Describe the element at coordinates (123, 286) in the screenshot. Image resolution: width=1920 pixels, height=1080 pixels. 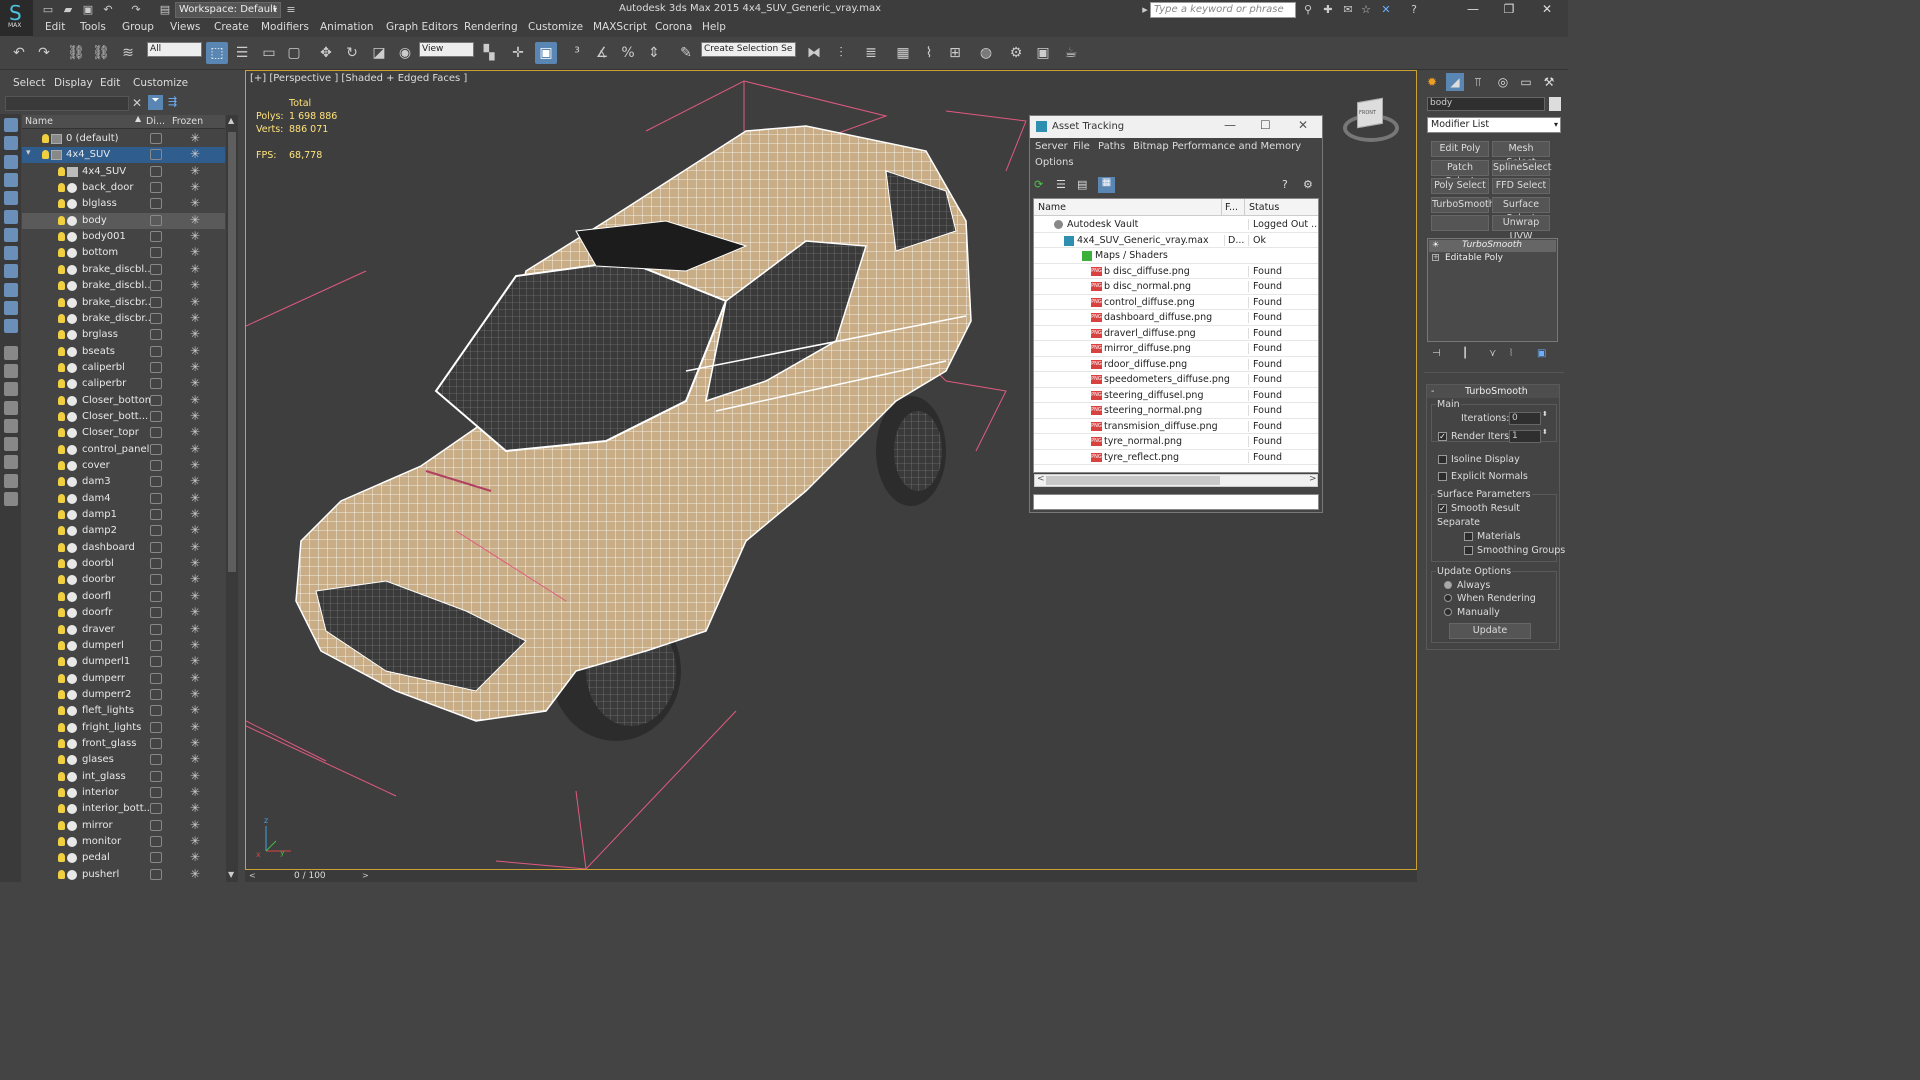
I see `scene-row: brake_discbl... ✳` at that location.